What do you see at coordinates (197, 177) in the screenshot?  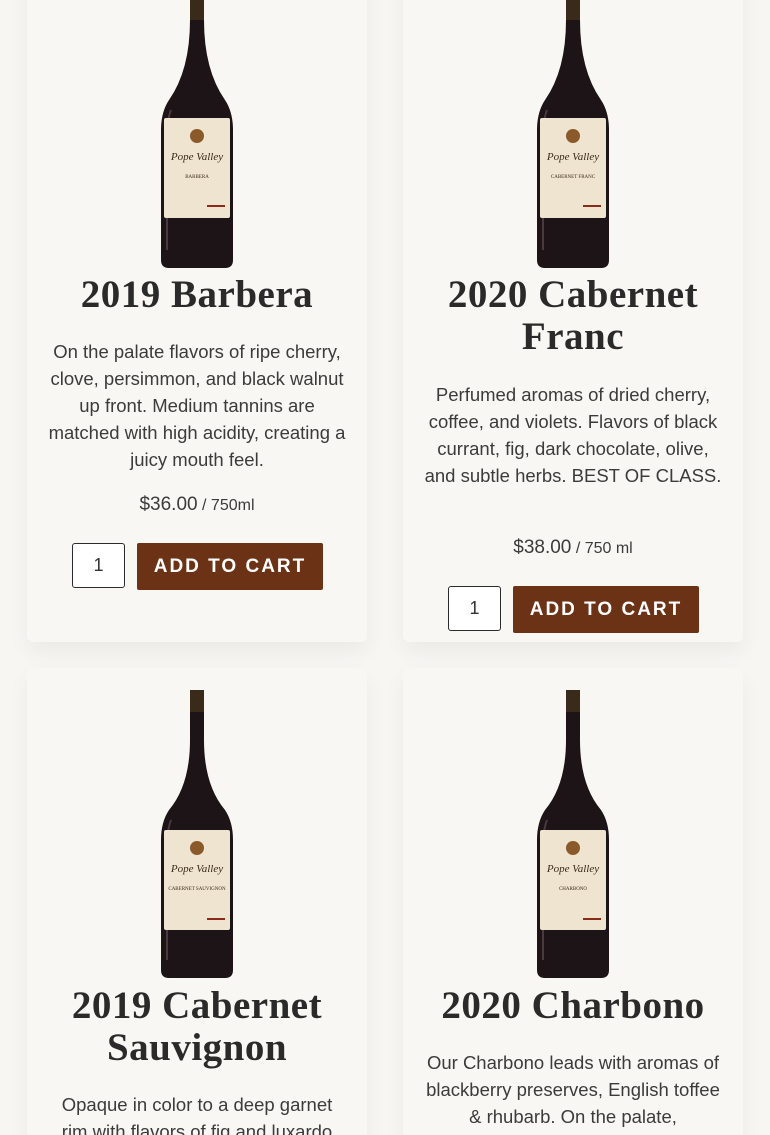 I see `svg-text: BARBERA` at bounding box center [197, 177].